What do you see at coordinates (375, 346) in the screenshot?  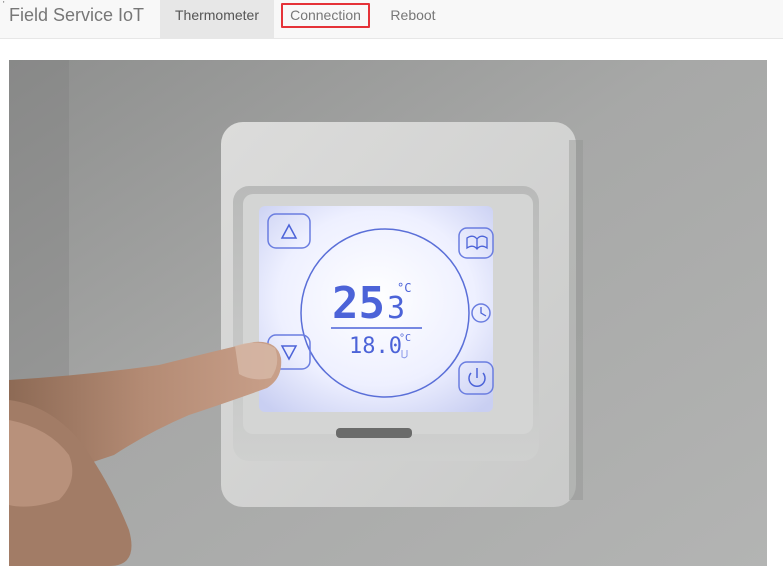 I see `set-temp: 18.0` at bounding box center [375, 346].